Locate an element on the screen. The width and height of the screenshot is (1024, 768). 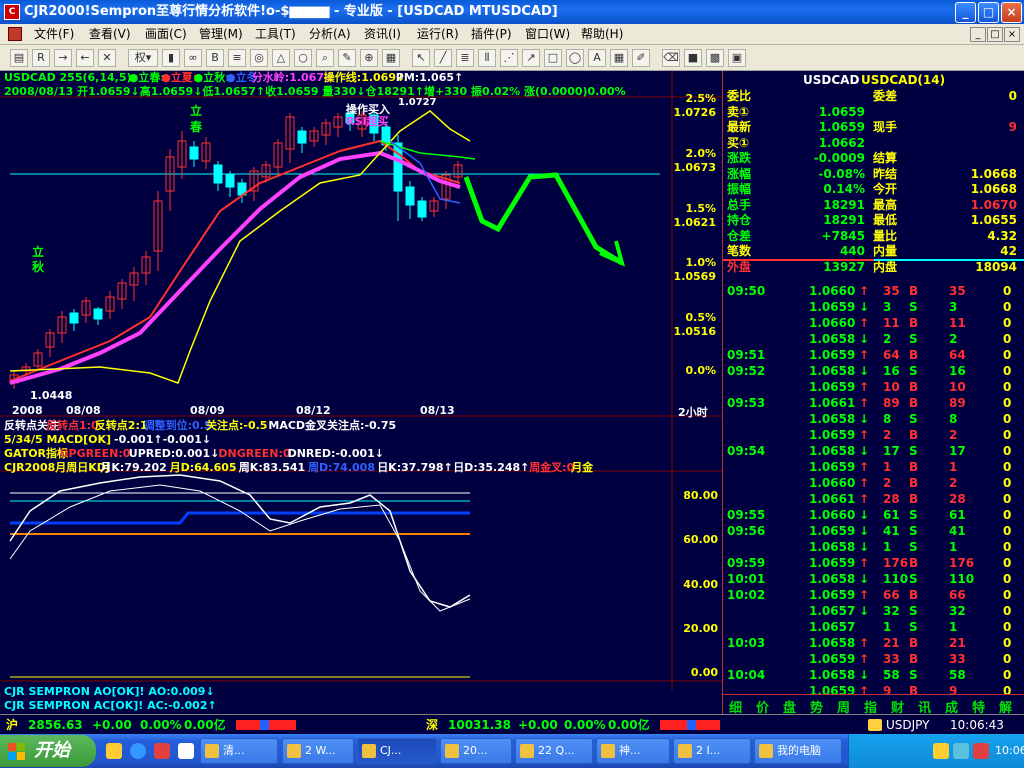
cs-icon: ∞ is located at coordinates (193, 58).